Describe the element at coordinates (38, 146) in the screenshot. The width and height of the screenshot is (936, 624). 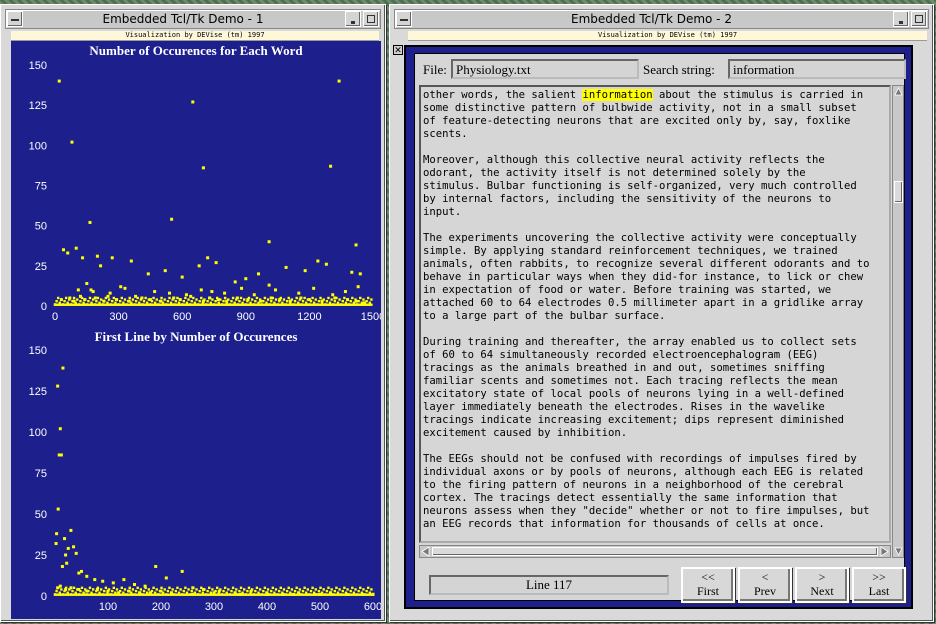
I see `y-tick-label: 100` at that location.